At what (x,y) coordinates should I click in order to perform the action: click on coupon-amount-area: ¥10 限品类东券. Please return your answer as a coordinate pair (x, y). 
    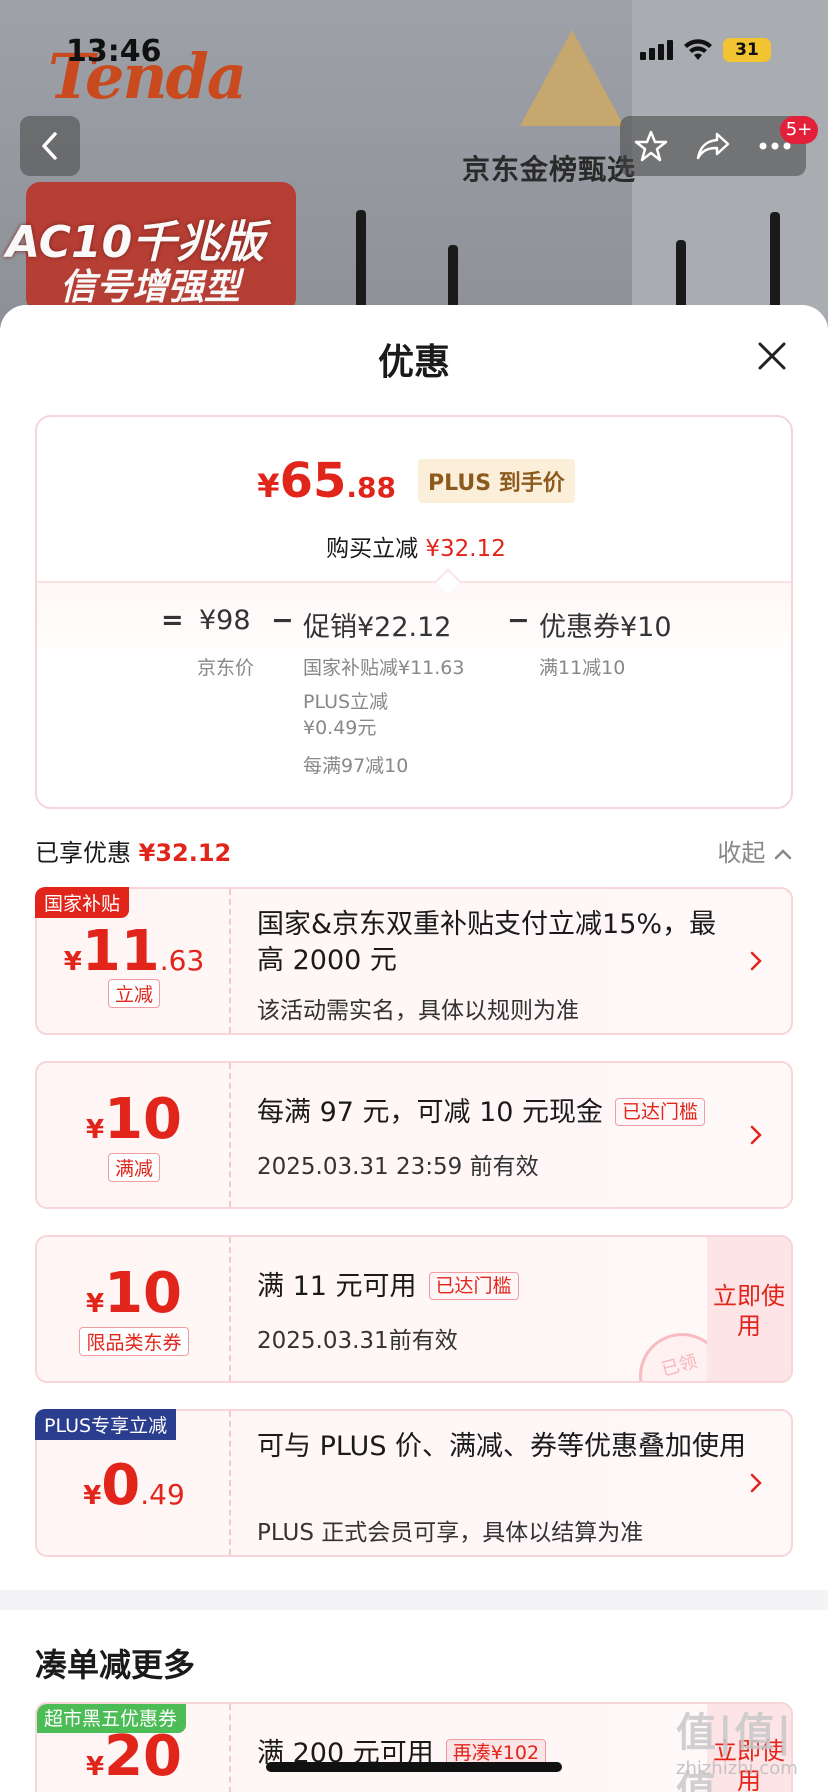
    Looking at the image, I should click on (134, 1309).